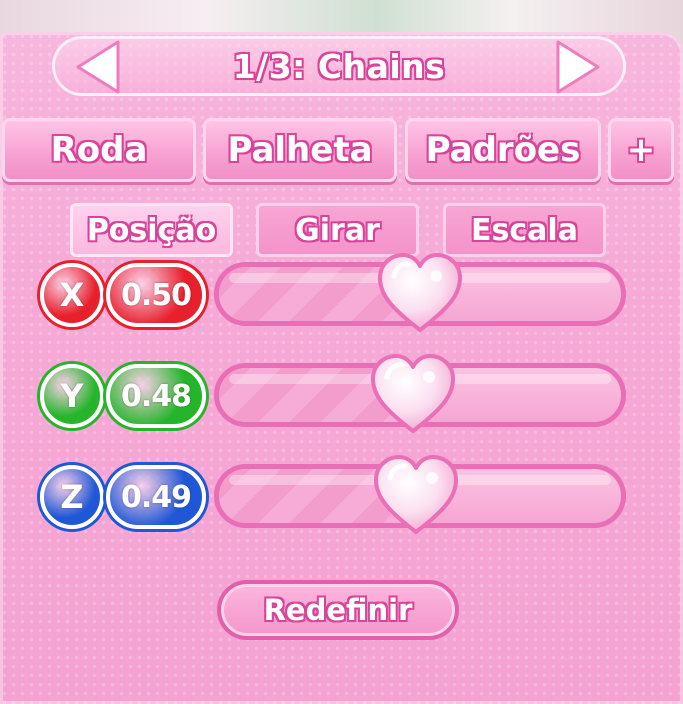  I want to click on subtab-escala: Escala, so click(524, 230).